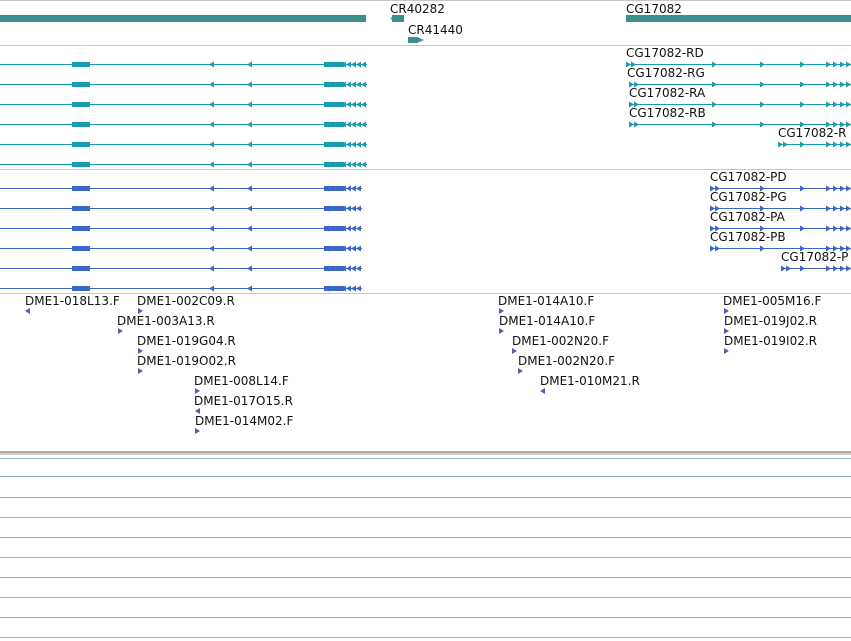 The image size is (851, 641). Describe the element at coordinates (665, 53) in the screenshot. I see `transcript-label: CG17082-RD` at that location.